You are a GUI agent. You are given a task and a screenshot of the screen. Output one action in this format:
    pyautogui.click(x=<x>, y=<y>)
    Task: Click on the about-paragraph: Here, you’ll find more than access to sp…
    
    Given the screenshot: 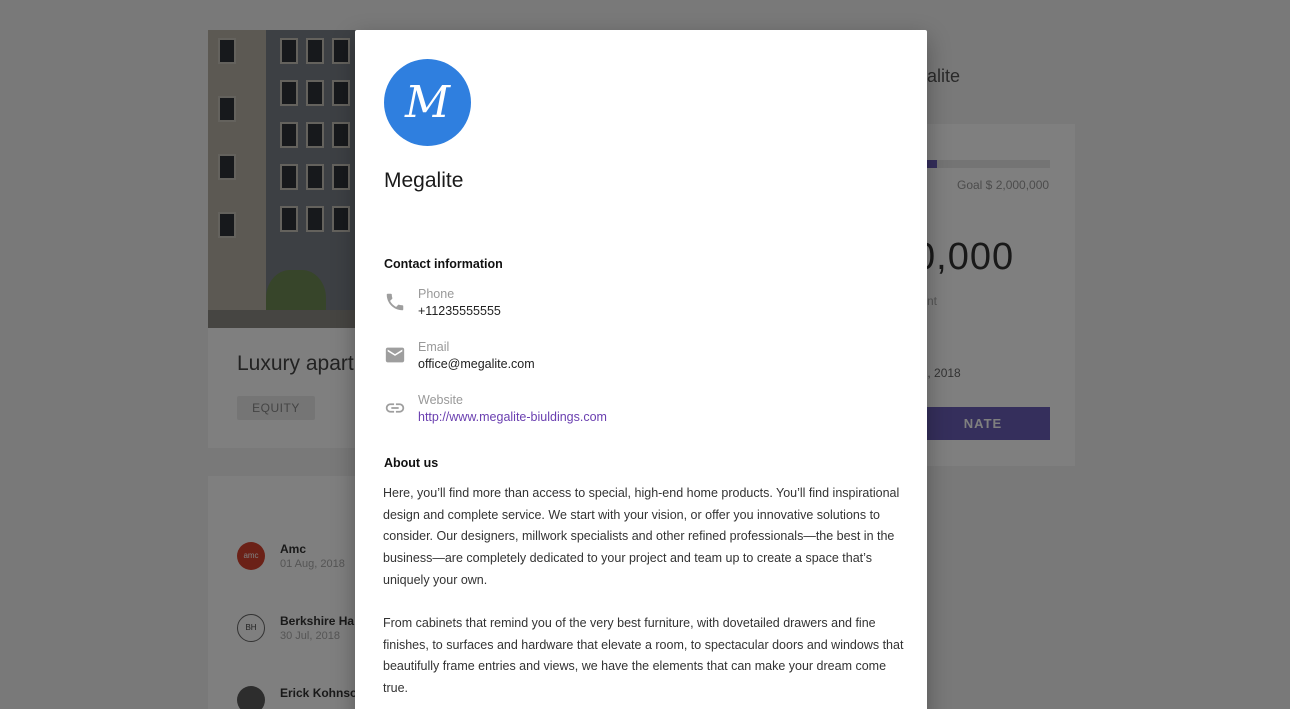 What is the action you would take?
    pyautogui.click(x=641, y=536)
    